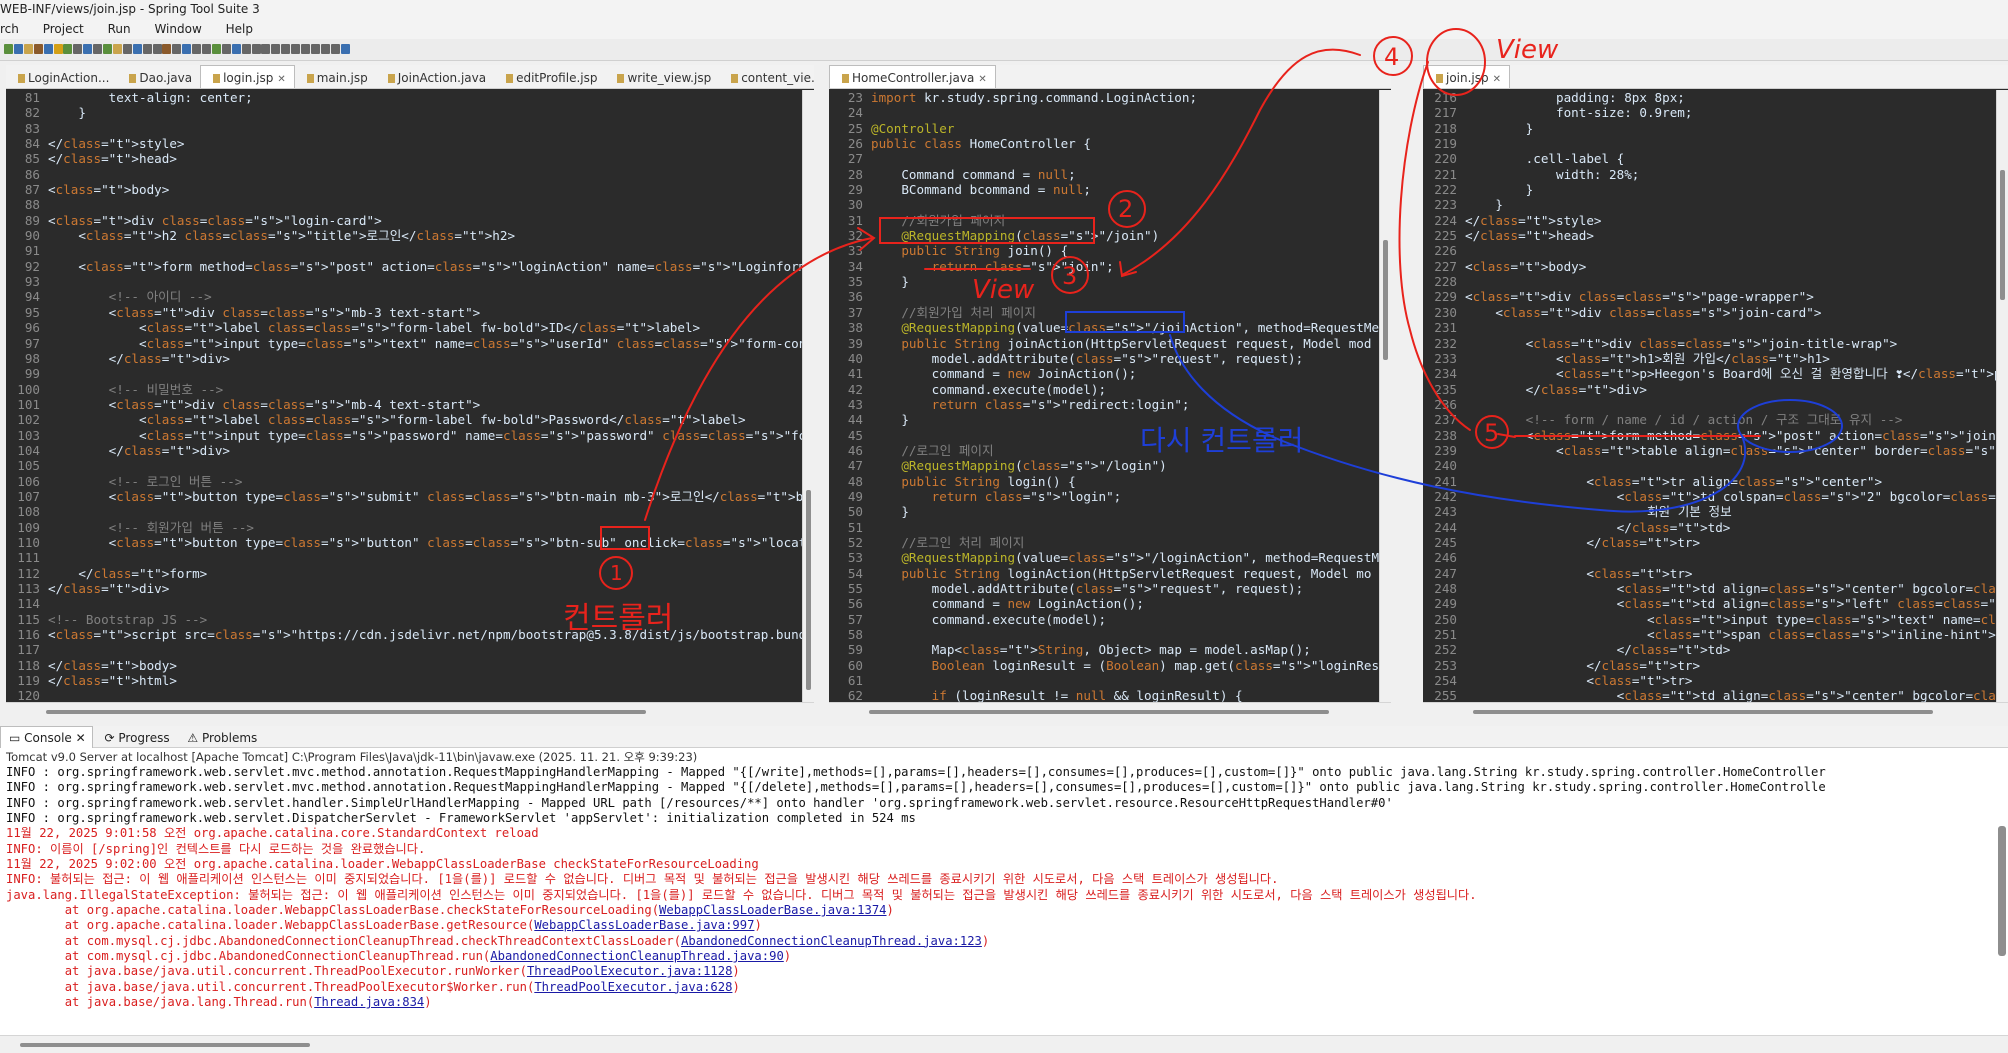 The image size is (2008, 1053). Describe the element at coordinates (136, 738) in the screenshot. I see `tab-progress: ⟳ Progress` at that location.